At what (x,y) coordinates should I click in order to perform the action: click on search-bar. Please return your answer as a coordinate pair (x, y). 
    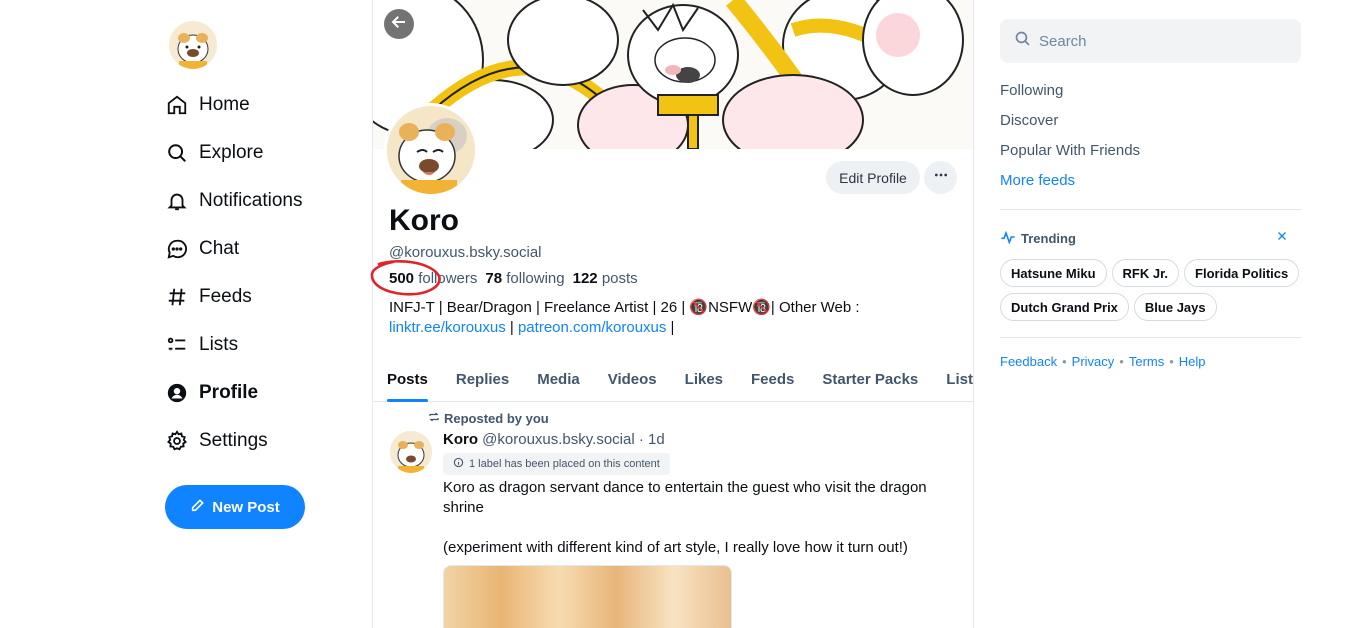
    Looking at the image, I should click on (1150, 41).